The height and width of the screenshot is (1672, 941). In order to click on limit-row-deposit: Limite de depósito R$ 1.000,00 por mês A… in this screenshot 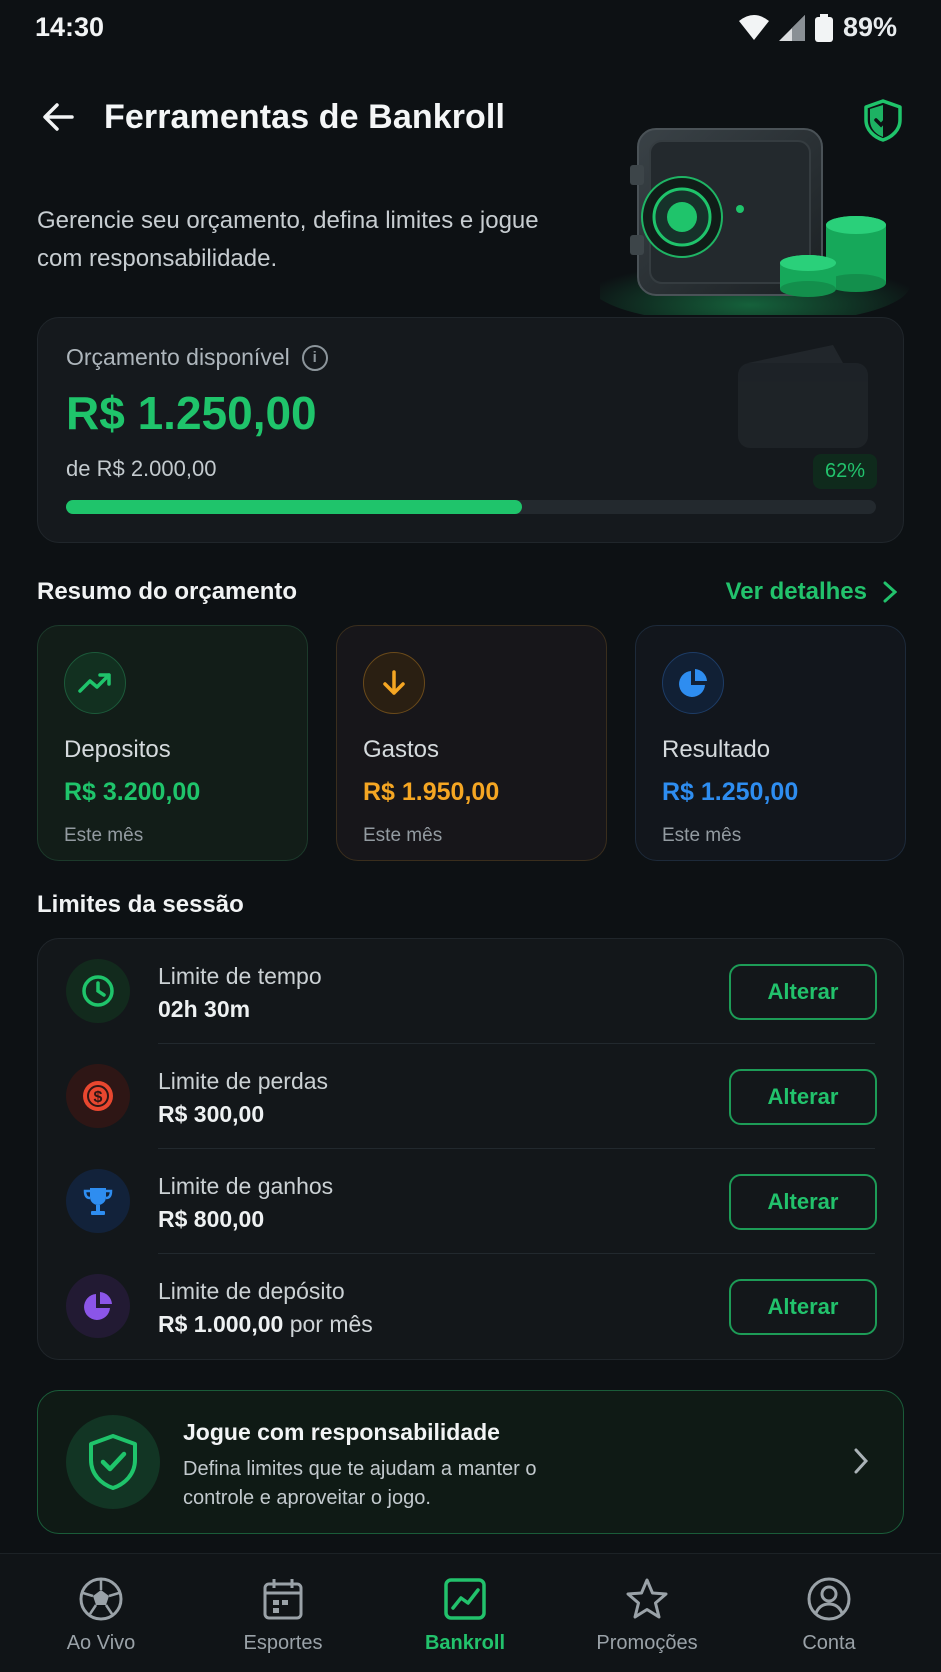, I will do `click(471, 1306)`.